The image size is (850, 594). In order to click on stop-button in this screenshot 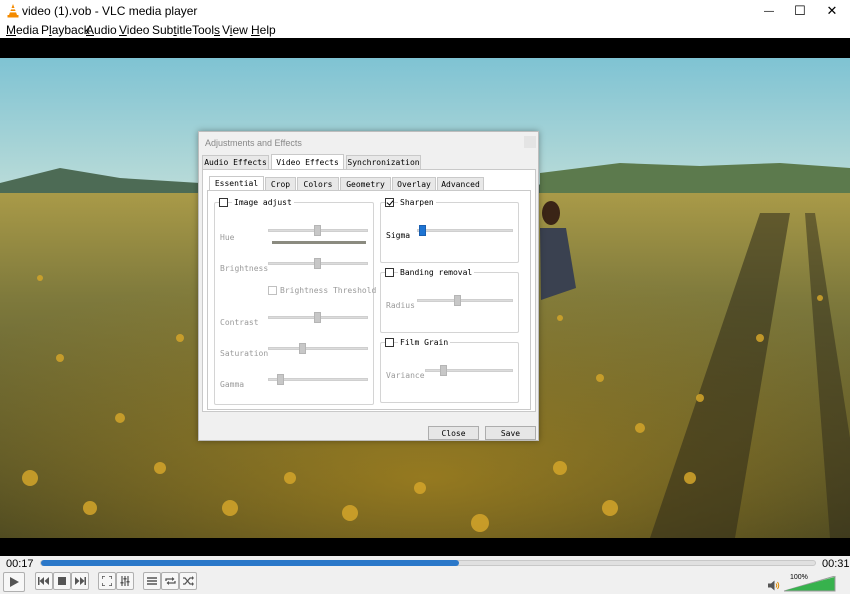, I will do `click(62, 581)`.